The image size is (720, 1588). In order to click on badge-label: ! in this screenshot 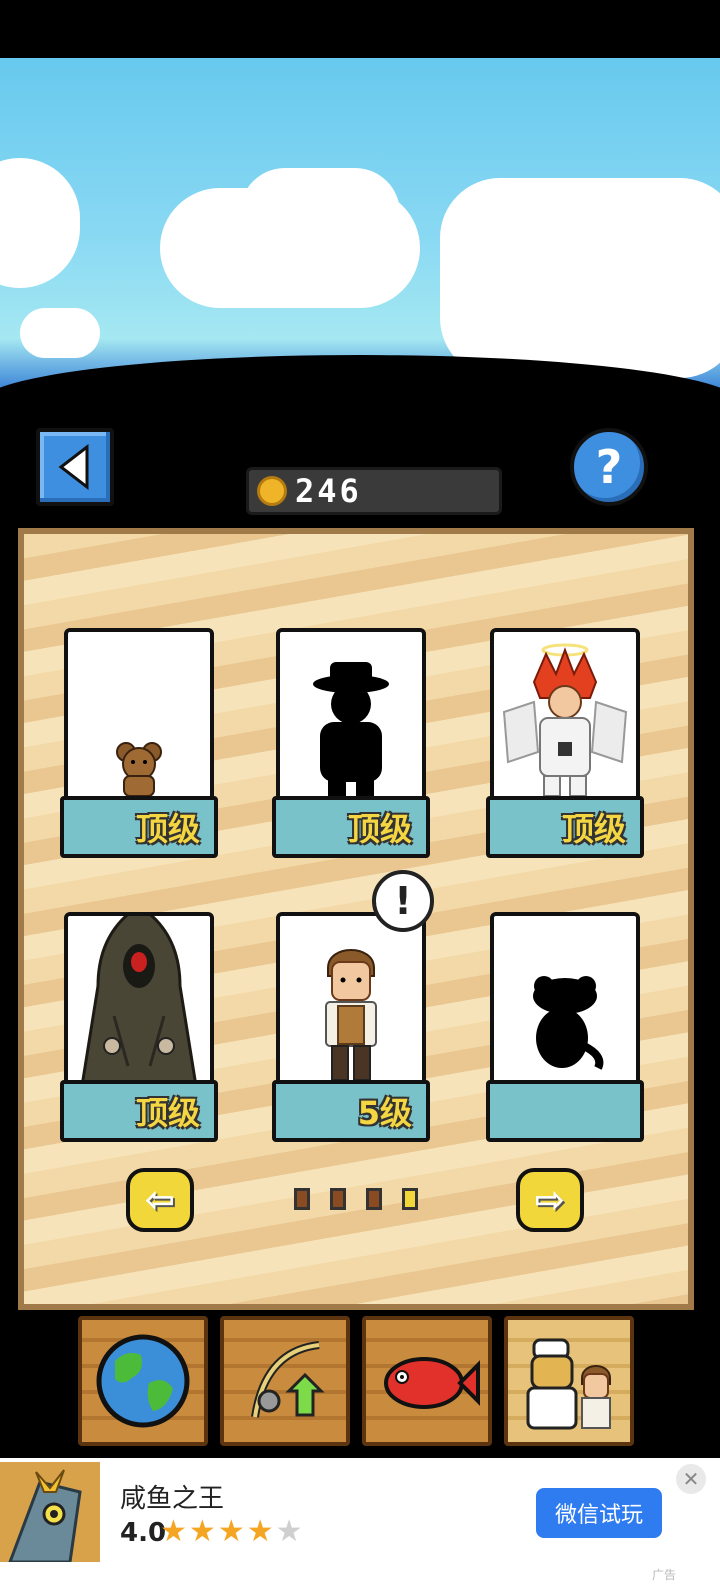, I will do `click(403, 901)`.